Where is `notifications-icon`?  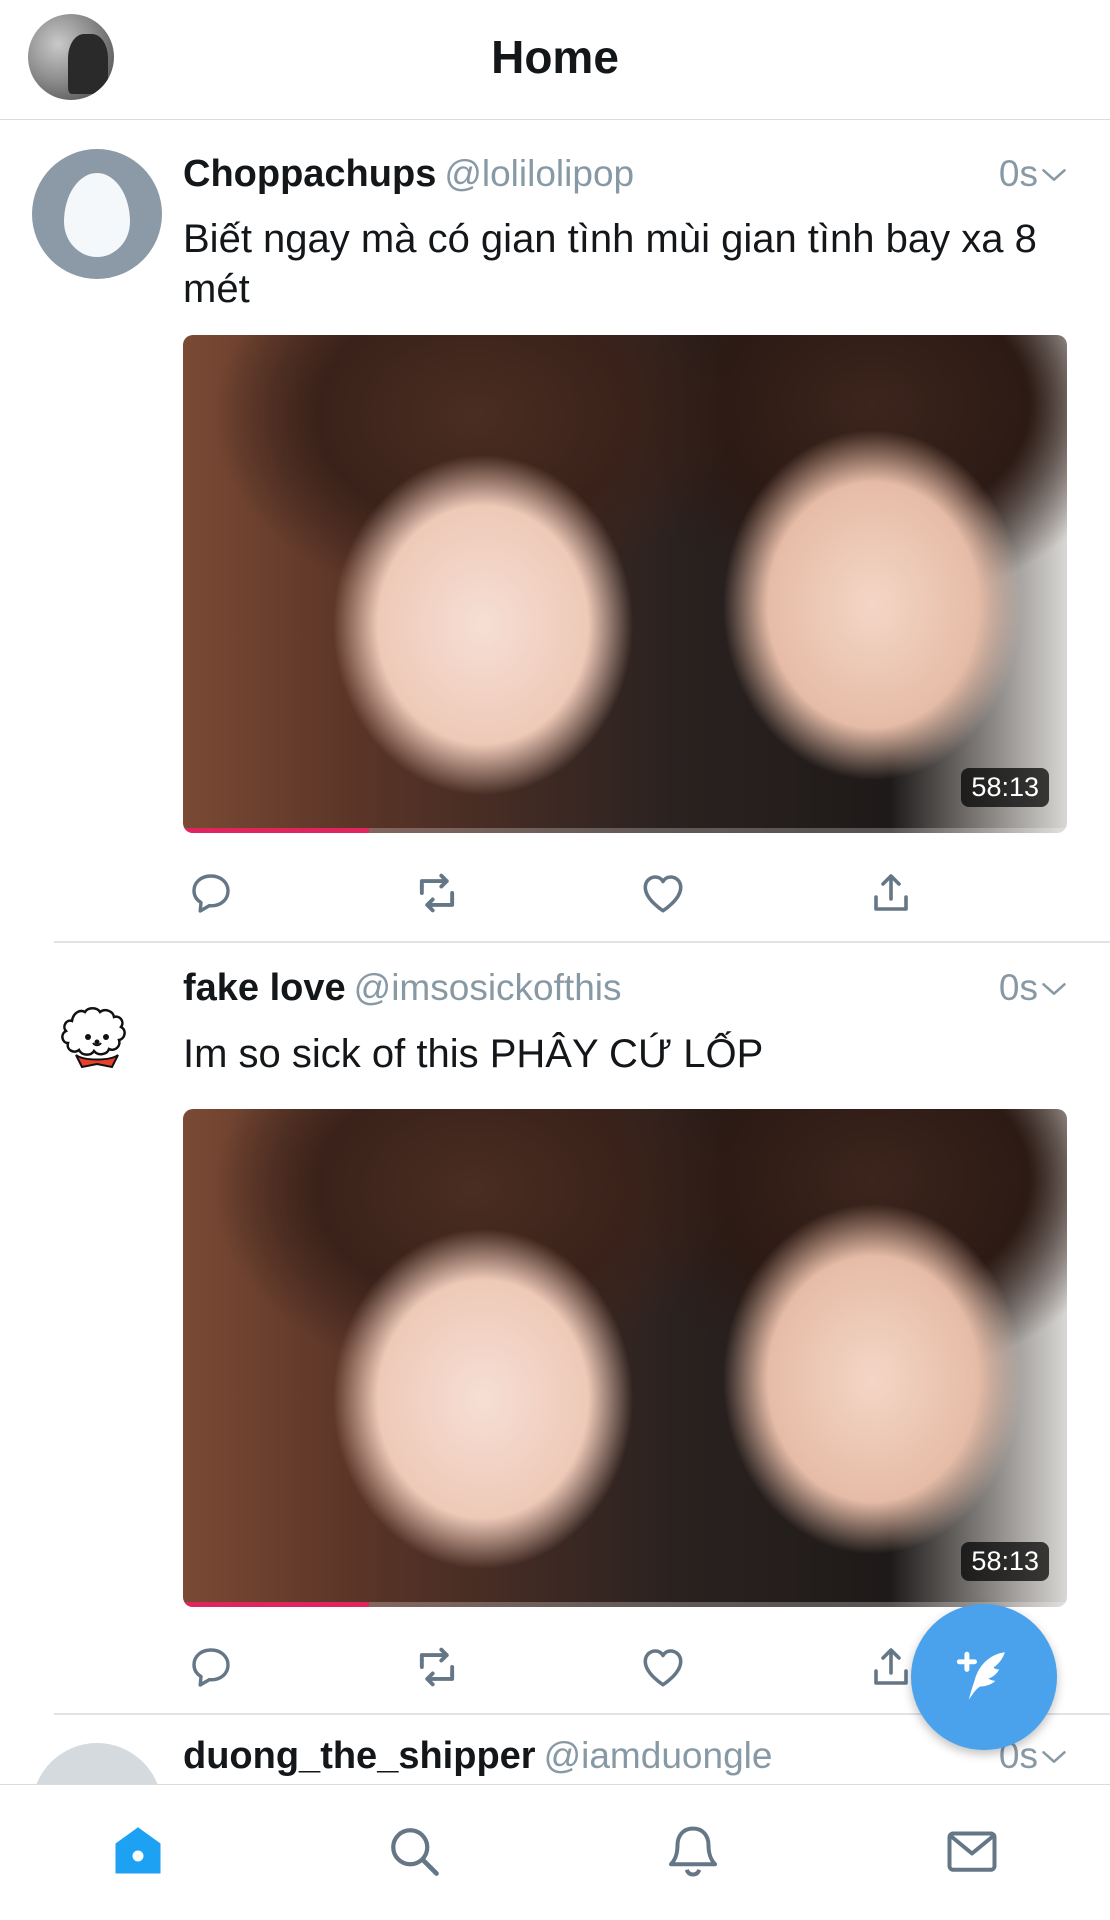
notifications-icon is located at coordinates (693, 1851).